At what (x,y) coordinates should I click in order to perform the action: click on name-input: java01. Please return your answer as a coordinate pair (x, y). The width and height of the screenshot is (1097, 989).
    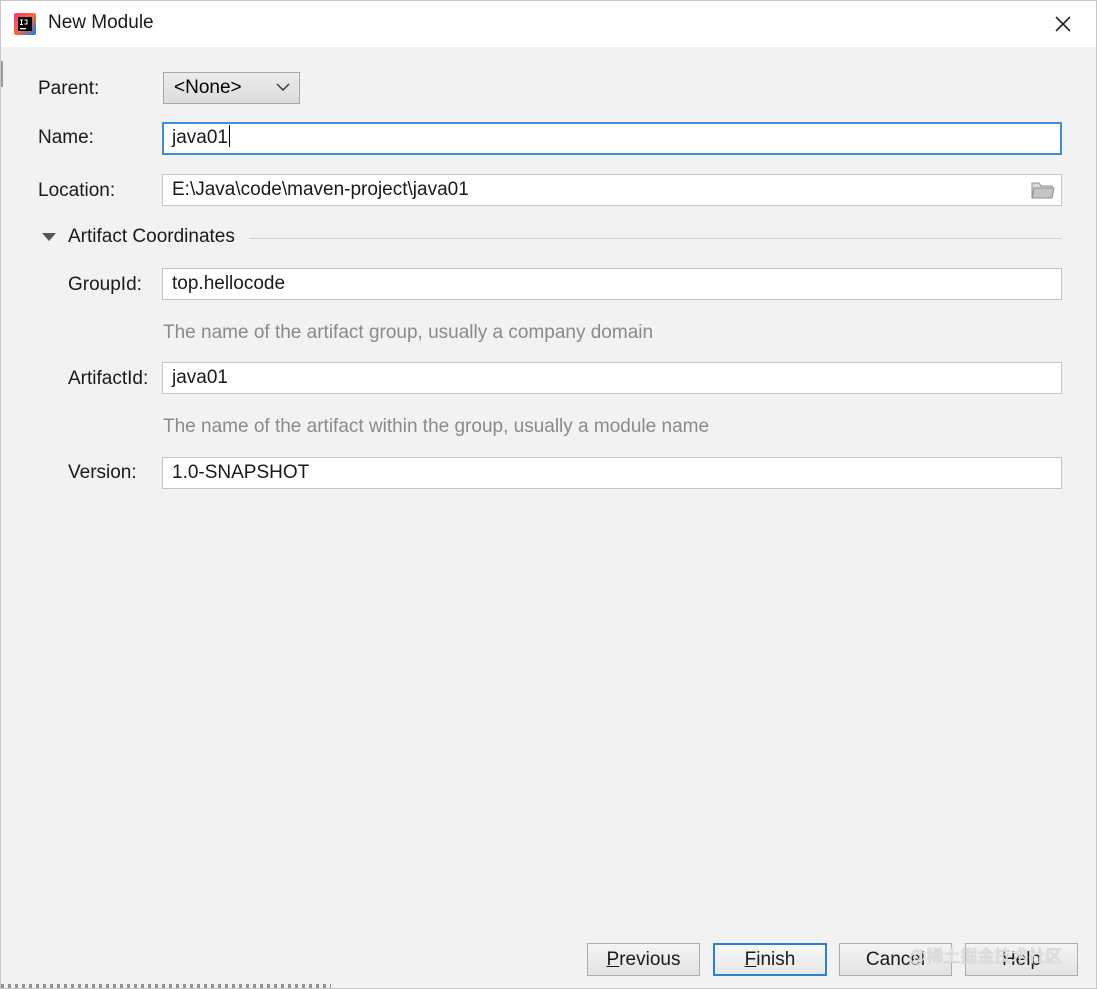
    Looking at the image, I should click on (612, 138).